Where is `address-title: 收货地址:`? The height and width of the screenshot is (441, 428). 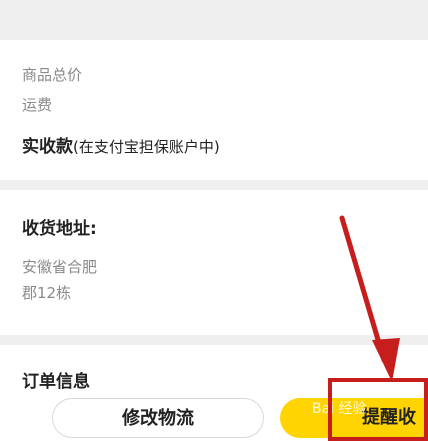 address-title: 收货地址: is located at coordinates (59, 229).